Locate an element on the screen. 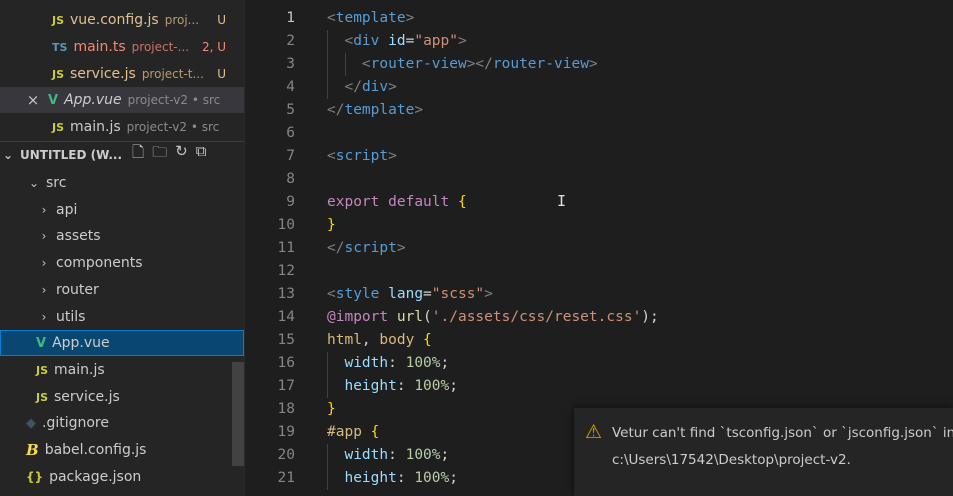 Image resolution: width=953 pixels, height=496 pixels. code-token: { is located at coordinates (462, 202).